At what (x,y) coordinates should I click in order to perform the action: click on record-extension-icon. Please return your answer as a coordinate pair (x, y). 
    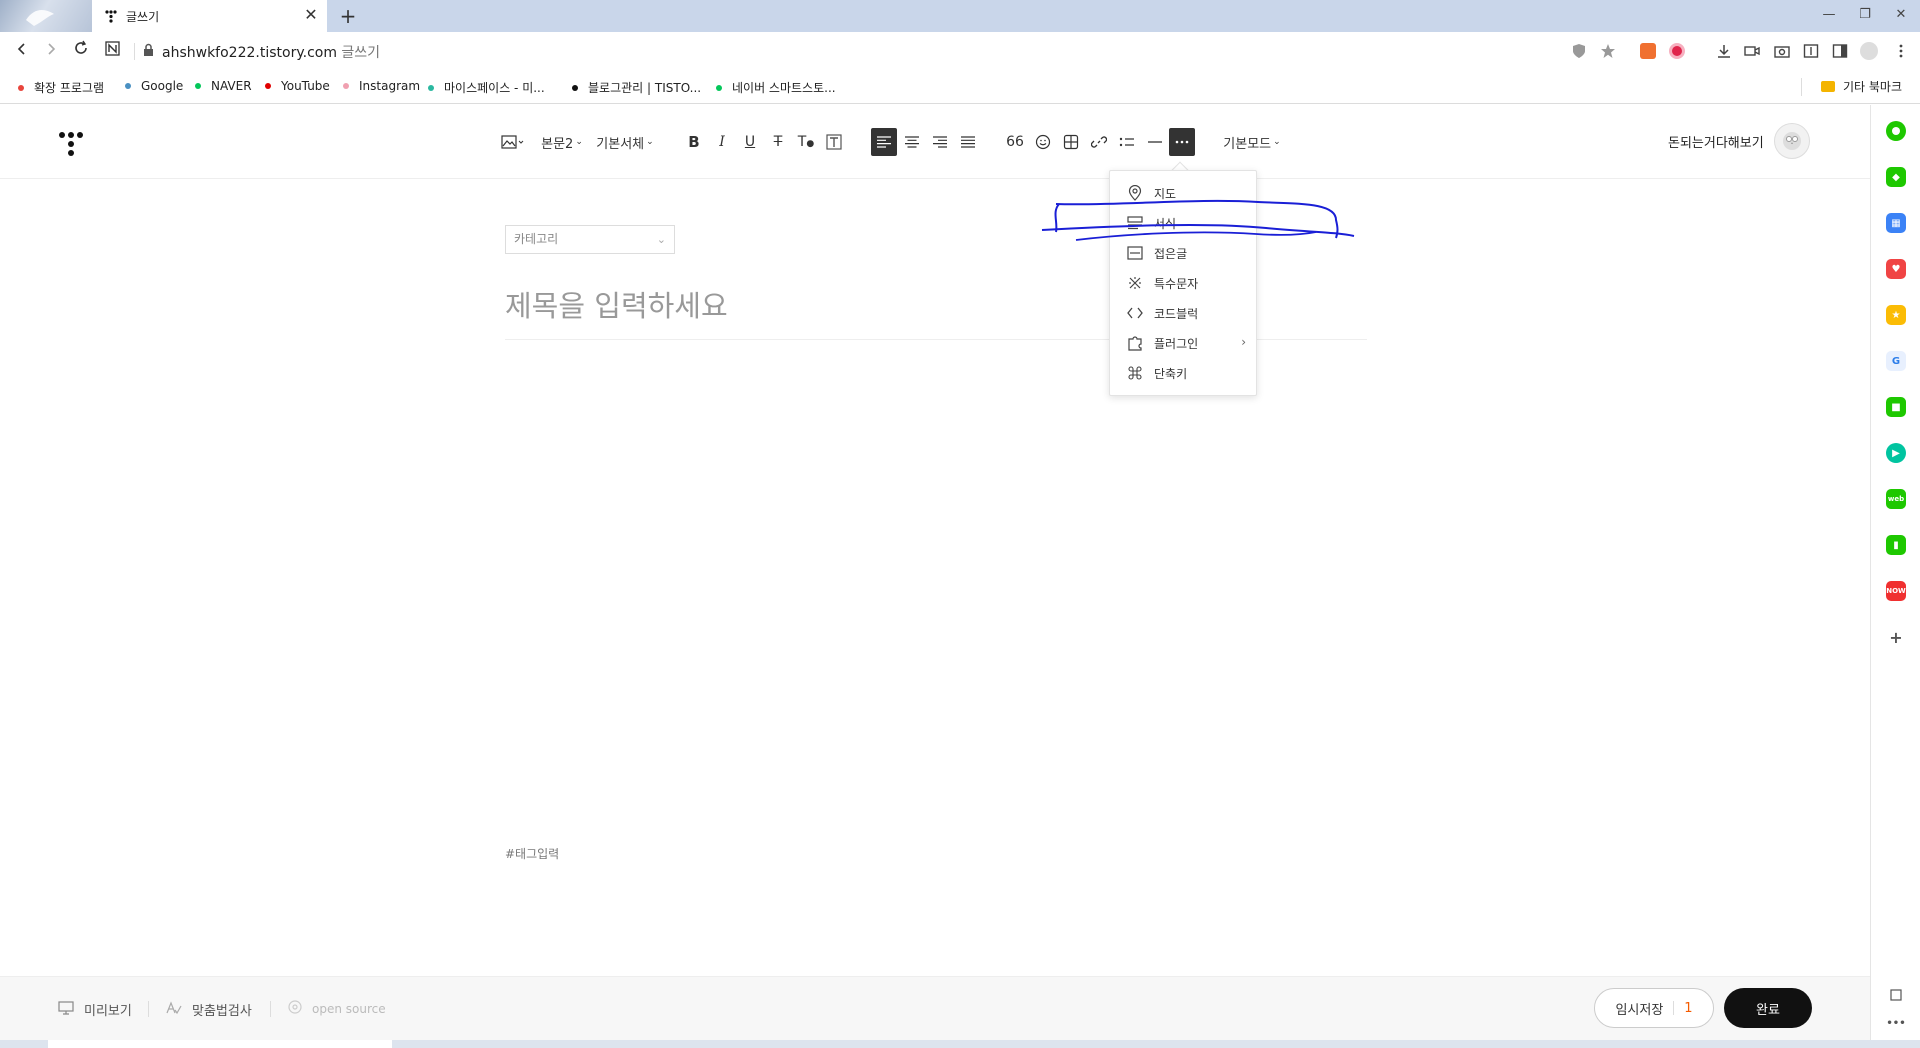
    Looking at the image, I should click on (1677, 51).